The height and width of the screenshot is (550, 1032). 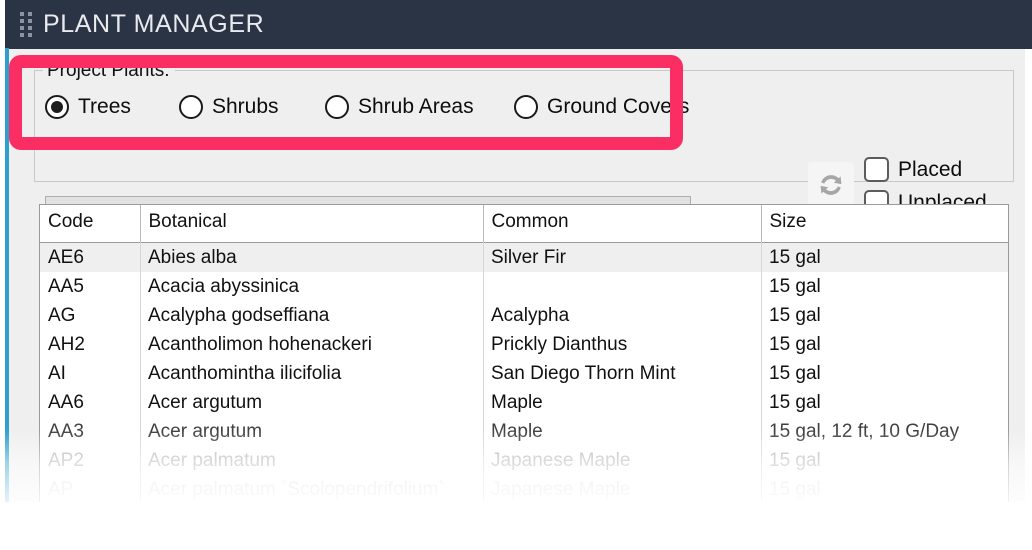 I want to click on radio-shrub-areas-label: Shrub Areas, so click(x=416, y=106).